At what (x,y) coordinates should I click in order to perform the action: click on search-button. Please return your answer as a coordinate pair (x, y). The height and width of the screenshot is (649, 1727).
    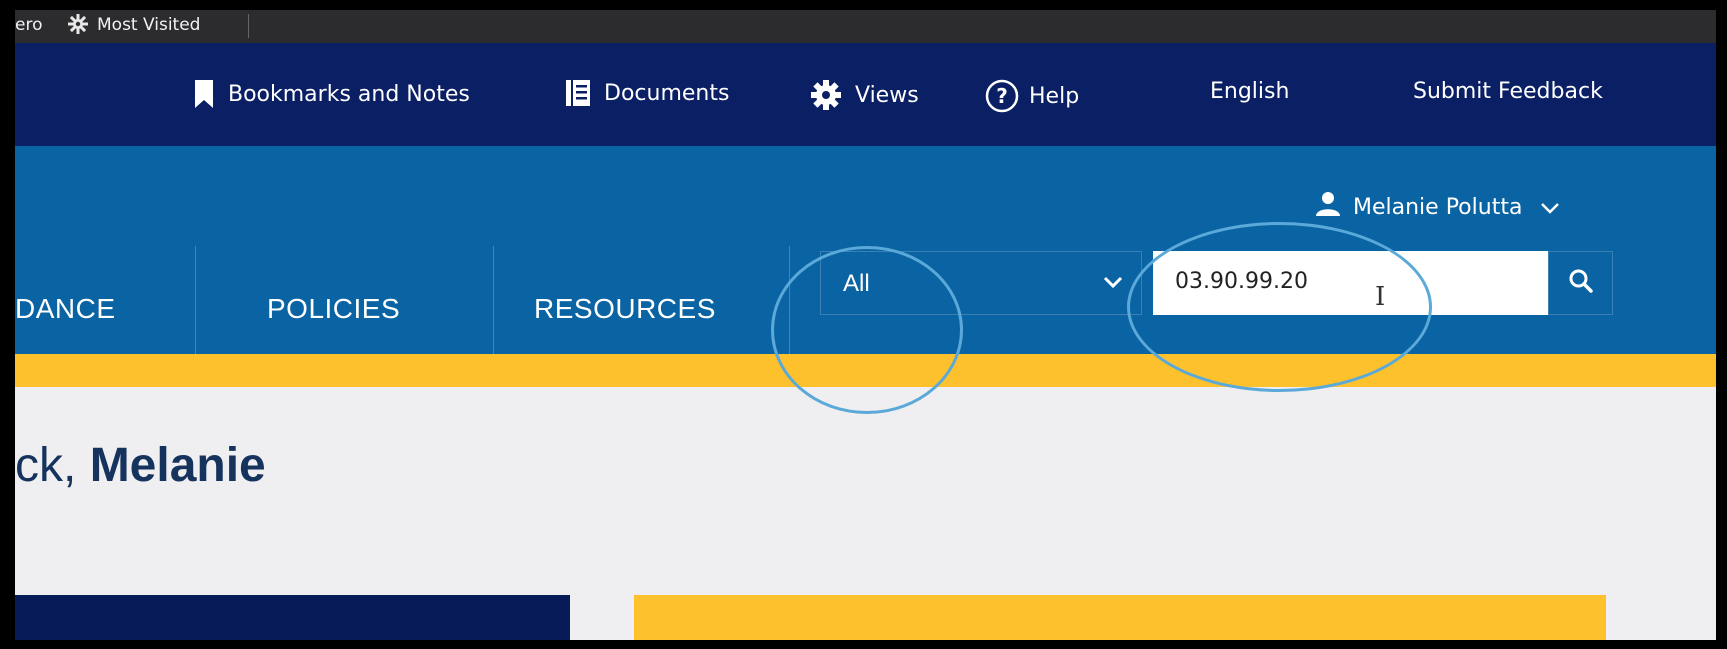
    Looking at the image, I should click on (1580, 283).